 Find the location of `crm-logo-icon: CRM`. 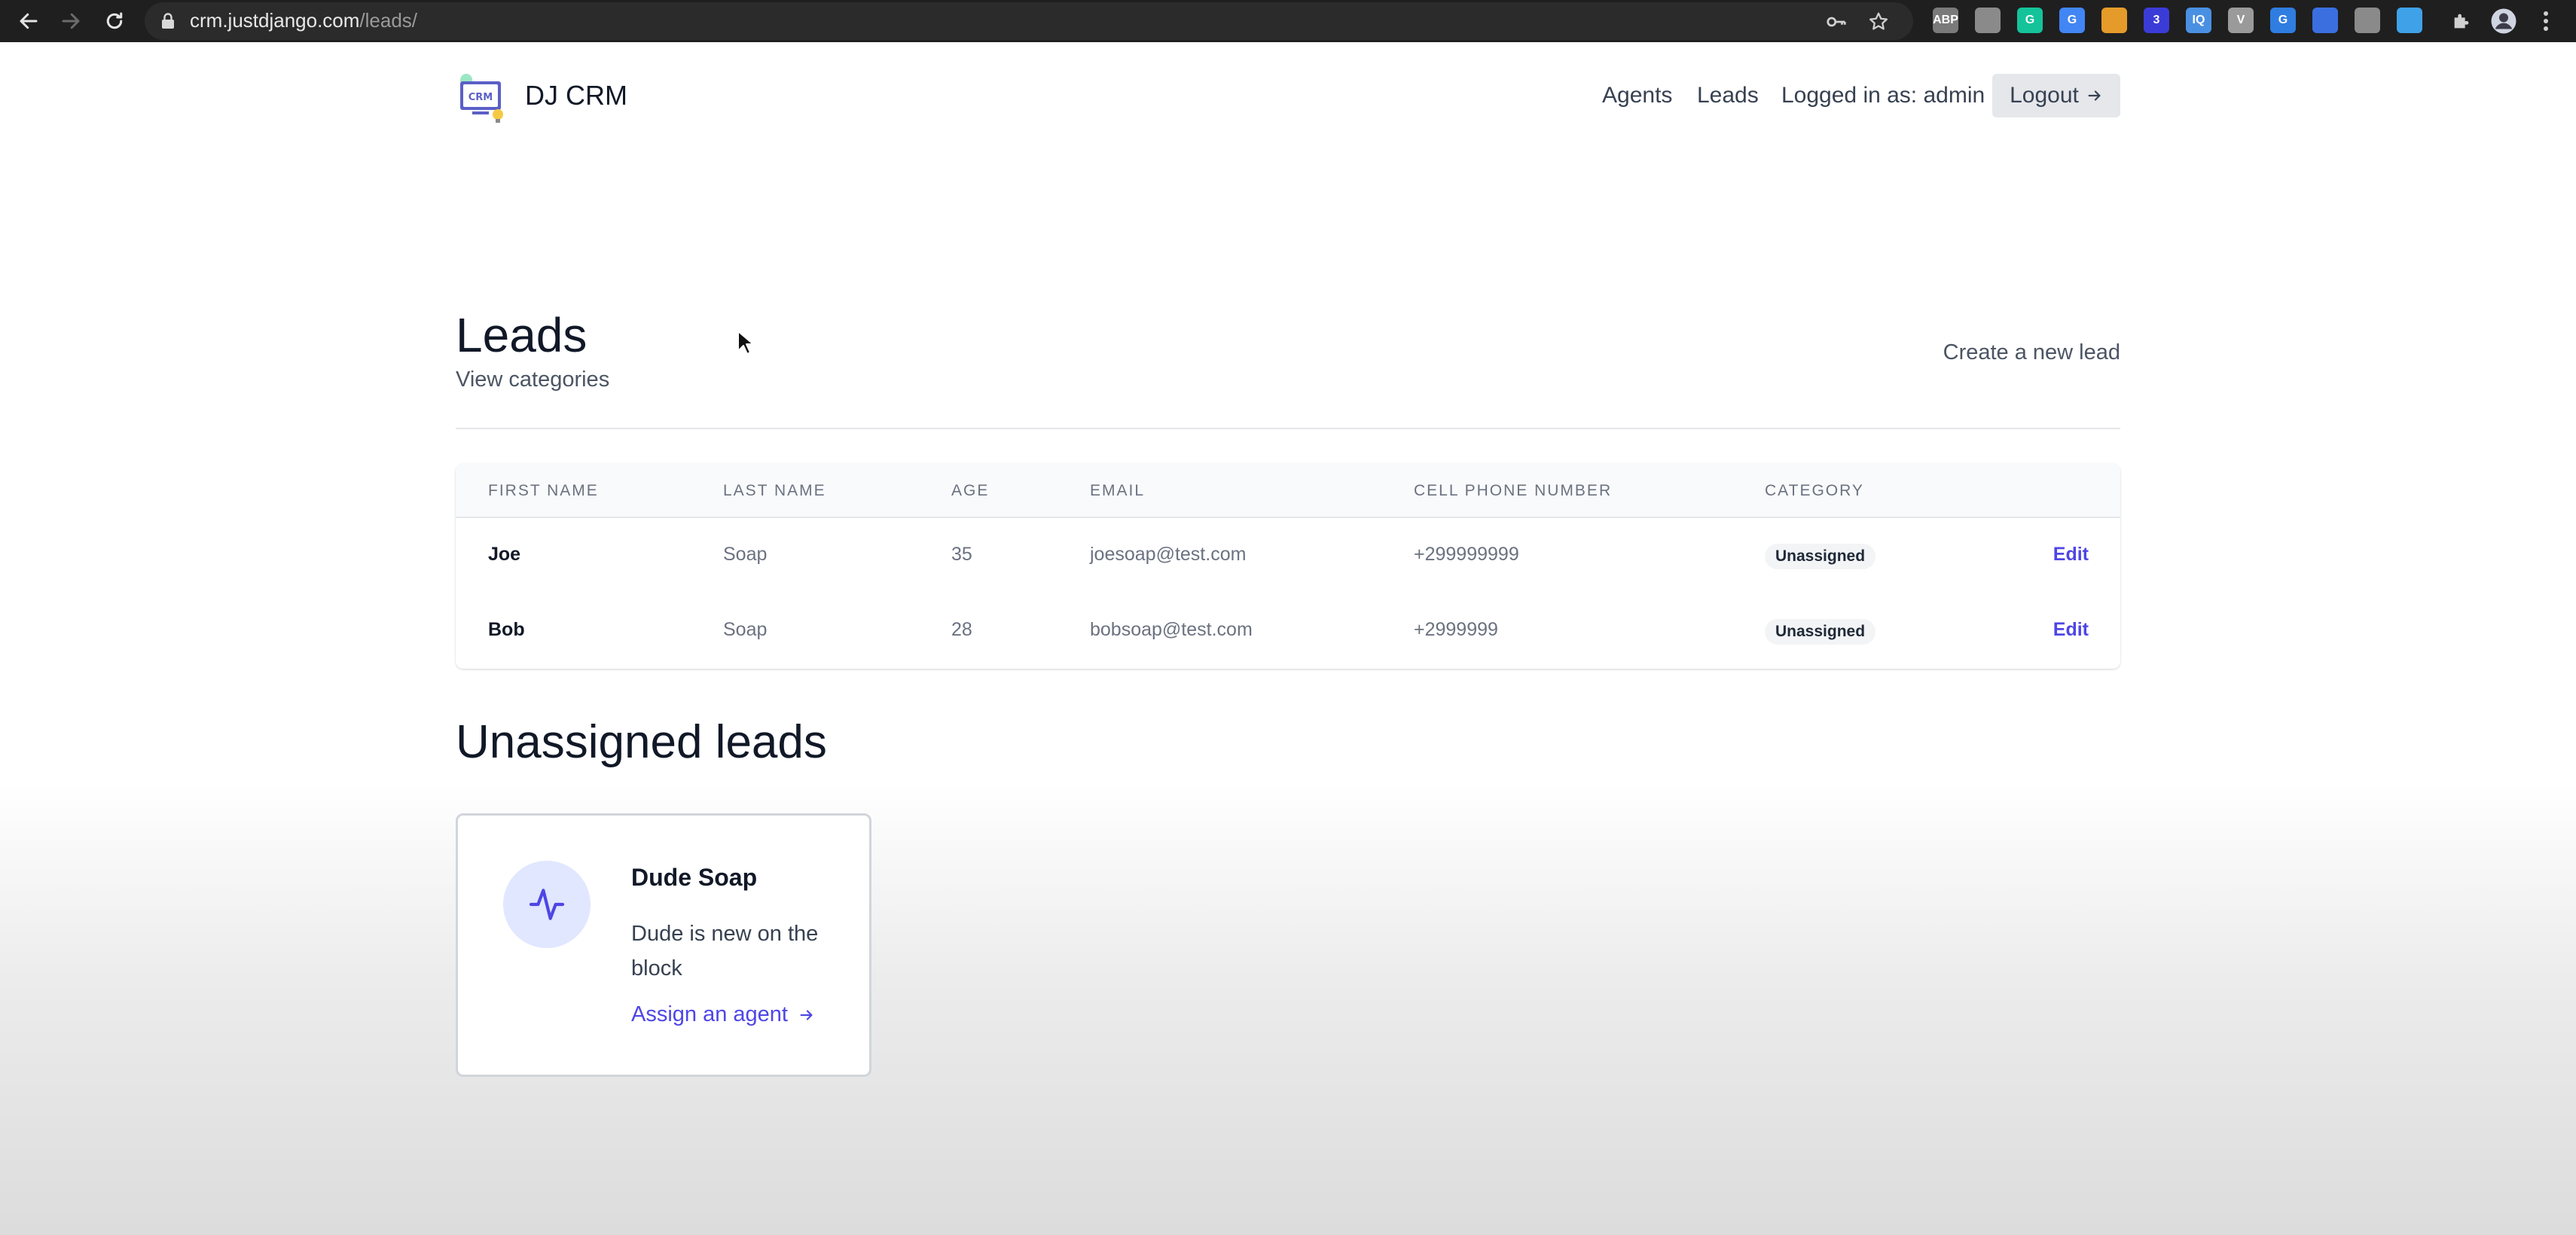

crm-logo-icon: CRM is located at coordinates (483, 98).